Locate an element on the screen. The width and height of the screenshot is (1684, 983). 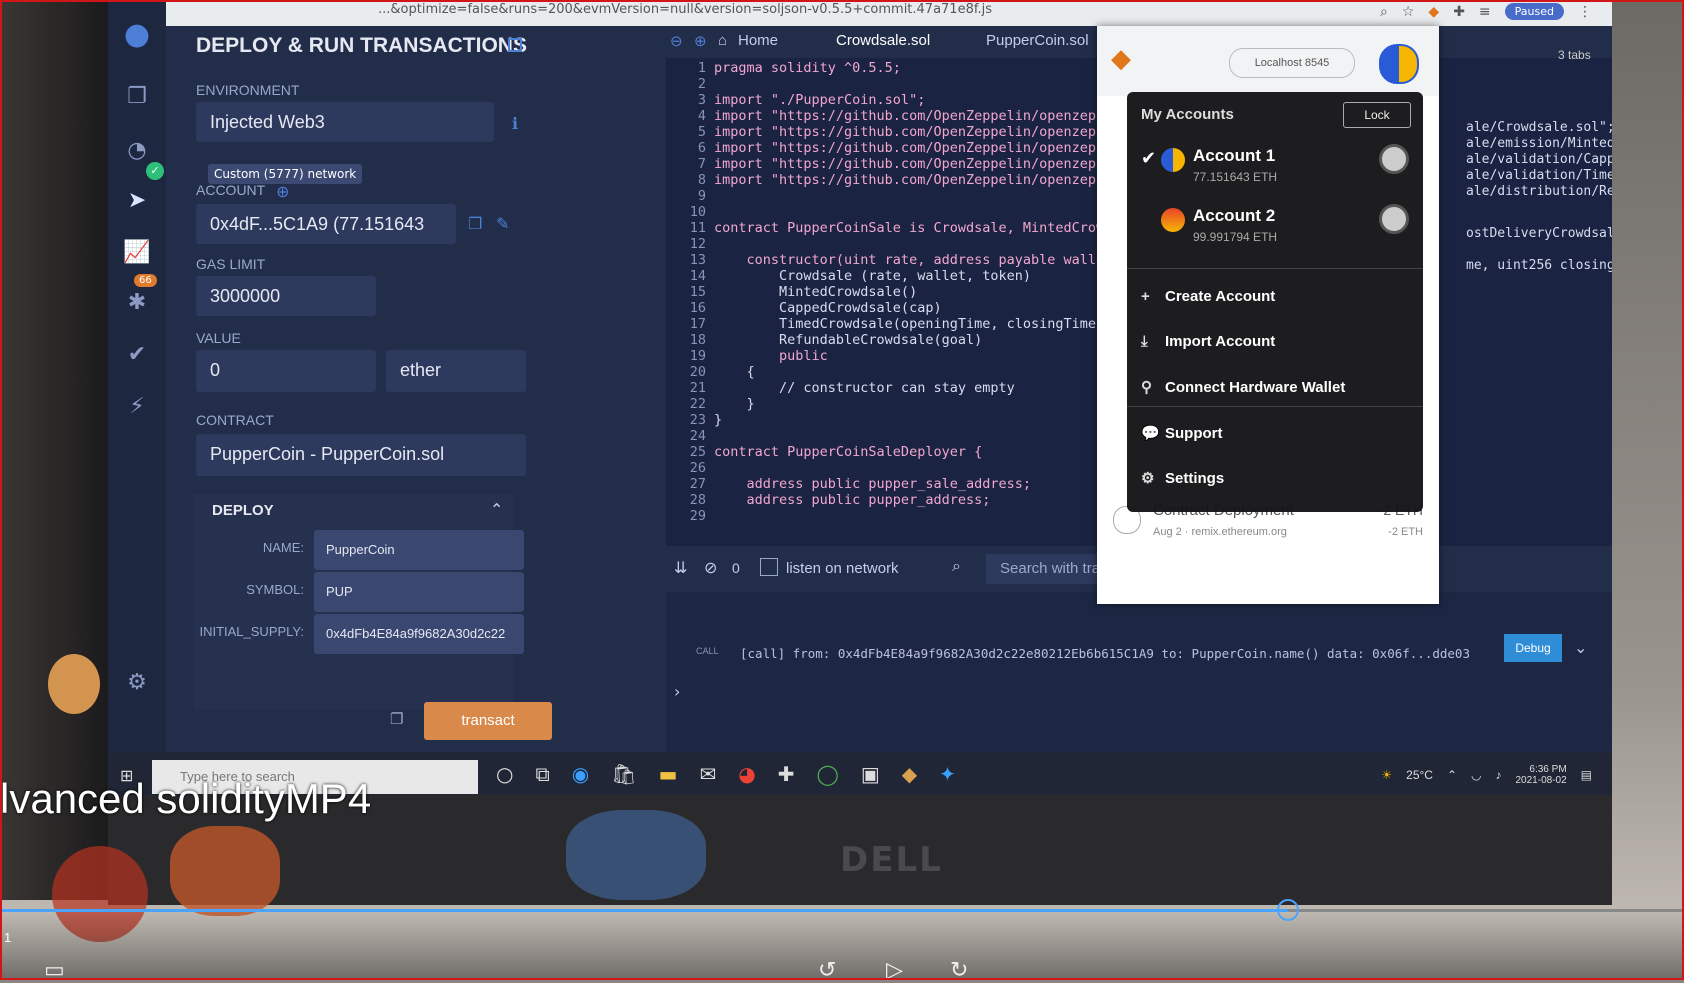
ganache-icon: ◆ is located at coordinates (909, 774).